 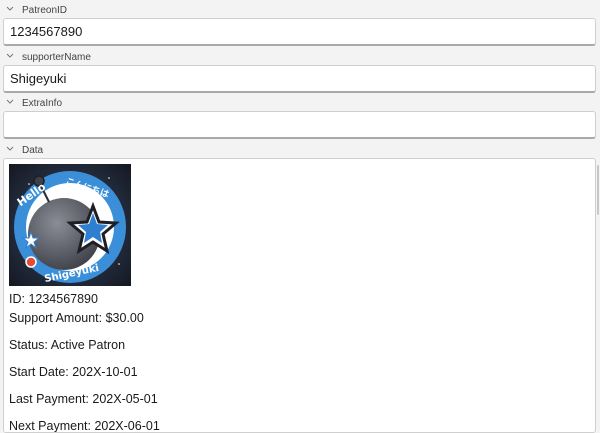 I want to click on patreonid-section-header: PatreonID, so click(x=35, y=10).